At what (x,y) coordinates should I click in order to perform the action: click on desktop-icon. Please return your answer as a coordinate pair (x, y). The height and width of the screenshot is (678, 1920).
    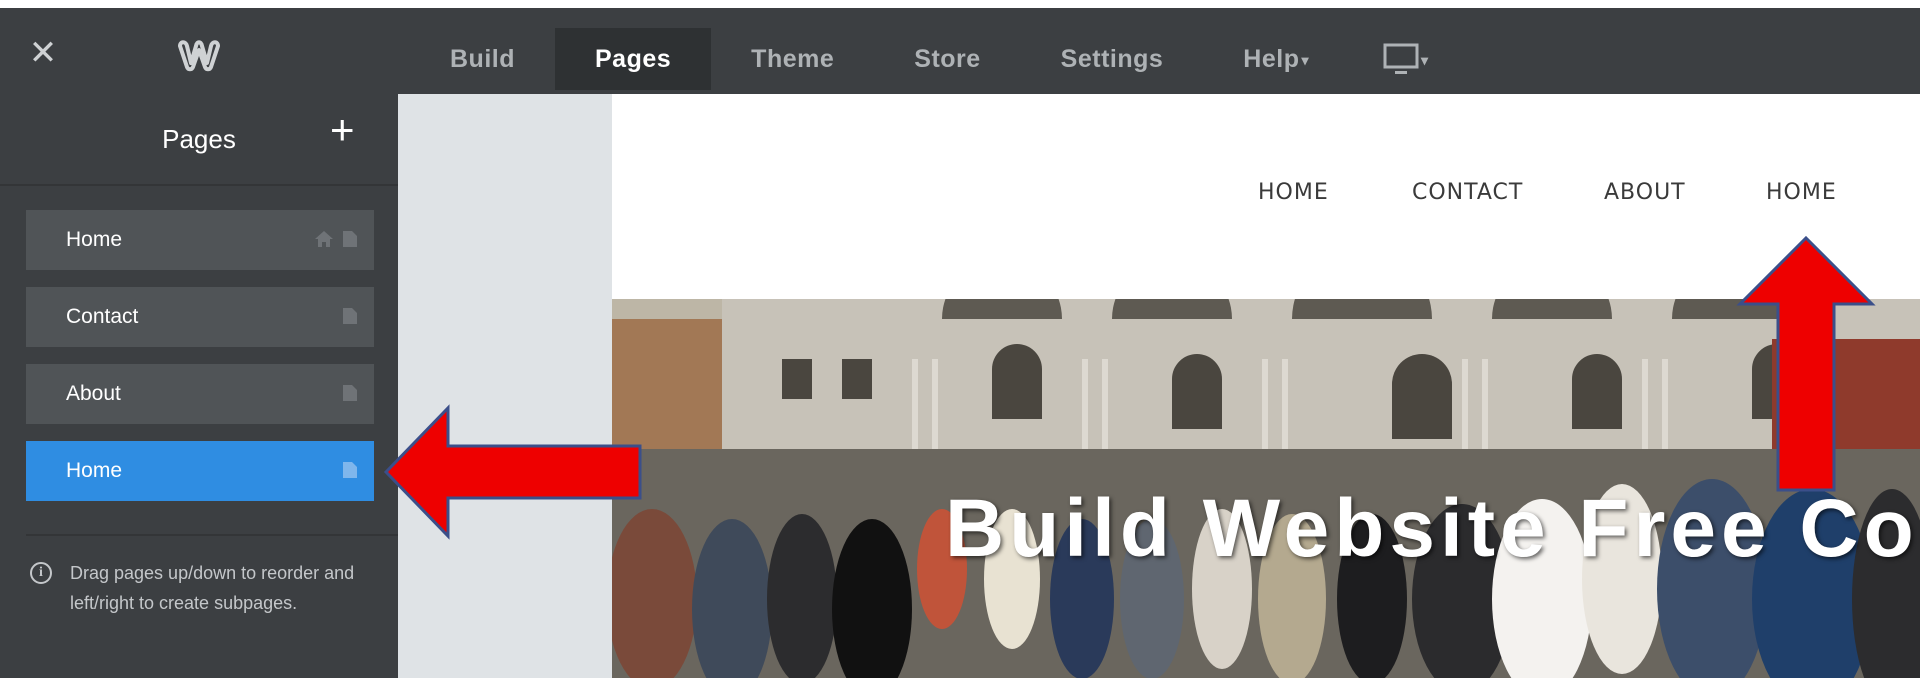
    Looking at the image, I should click on (1401, 59).